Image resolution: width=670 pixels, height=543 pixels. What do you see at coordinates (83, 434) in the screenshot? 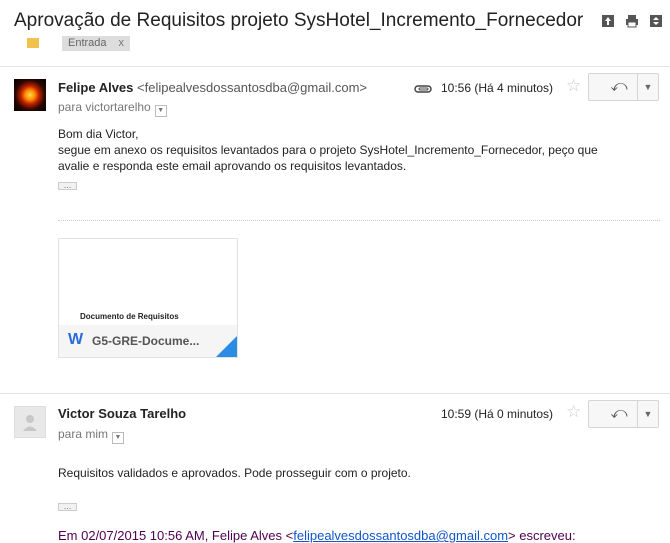
I see `recipient-text: para mim` at bounding box center [83, 434].